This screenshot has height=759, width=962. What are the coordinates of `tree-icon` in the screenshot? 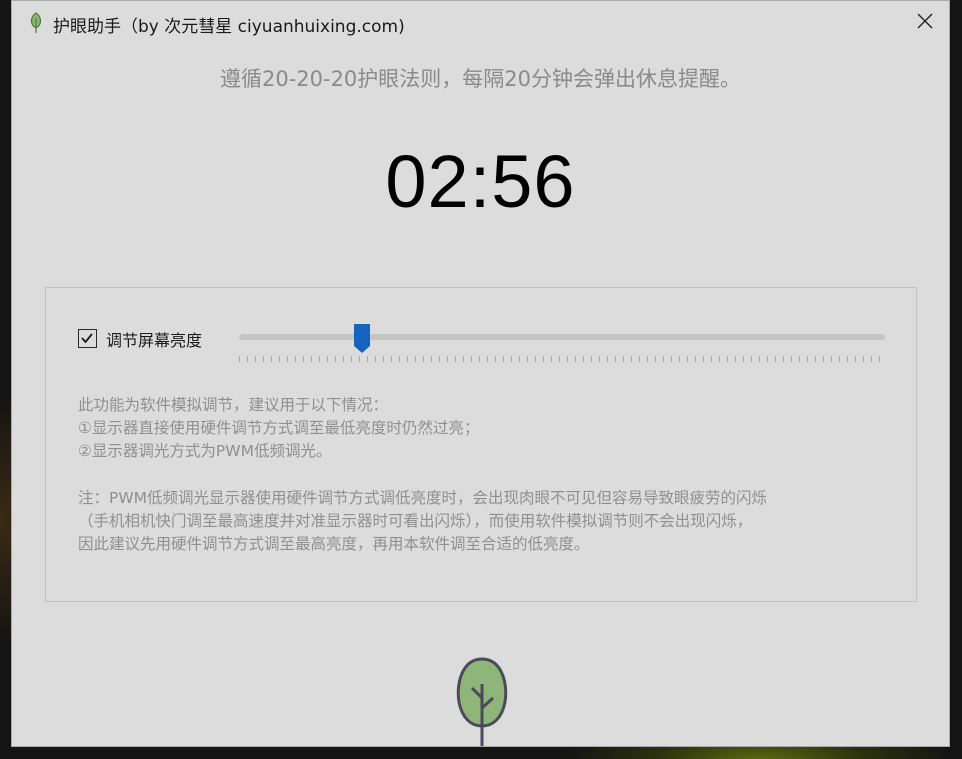 It's located at (482, 701).